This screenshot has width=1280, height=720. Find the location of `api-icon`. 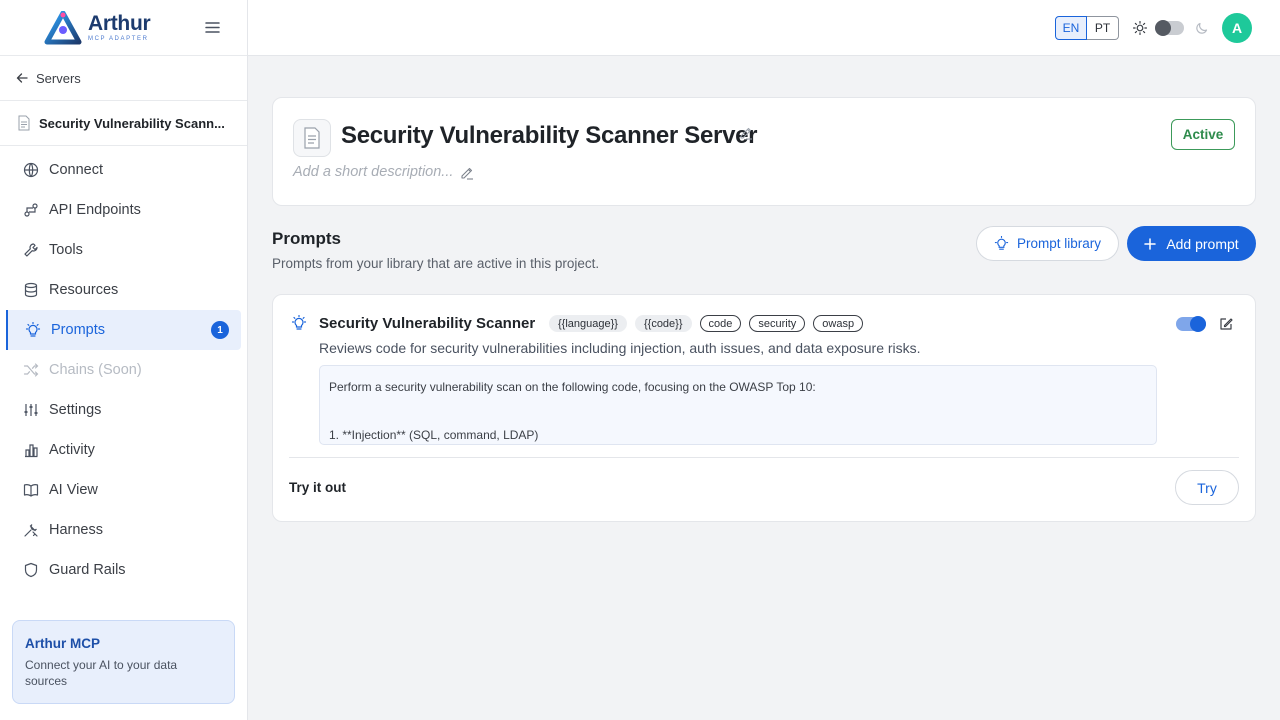

api-icon is located at coordinates (30, 210).